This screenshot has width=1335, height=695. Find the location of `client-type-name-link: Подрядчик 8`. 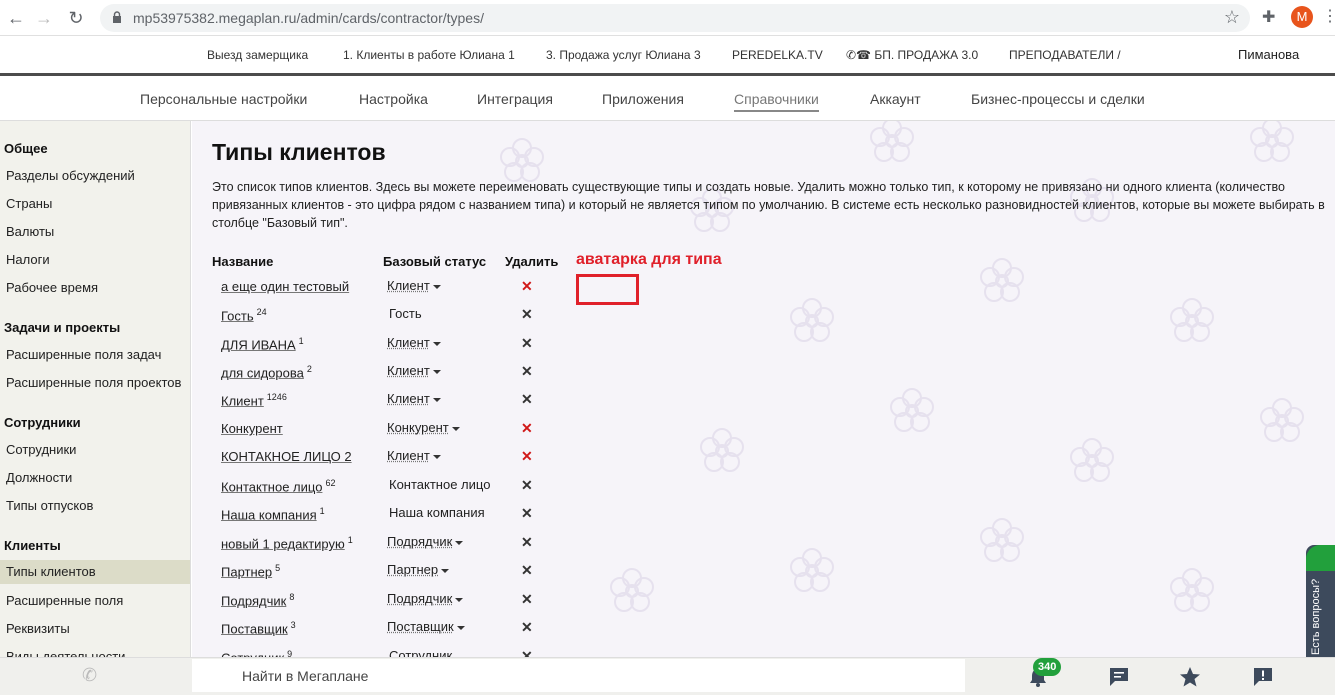

client-type-name-link: Подрядчик 8 is located at coordinates (257, 600).